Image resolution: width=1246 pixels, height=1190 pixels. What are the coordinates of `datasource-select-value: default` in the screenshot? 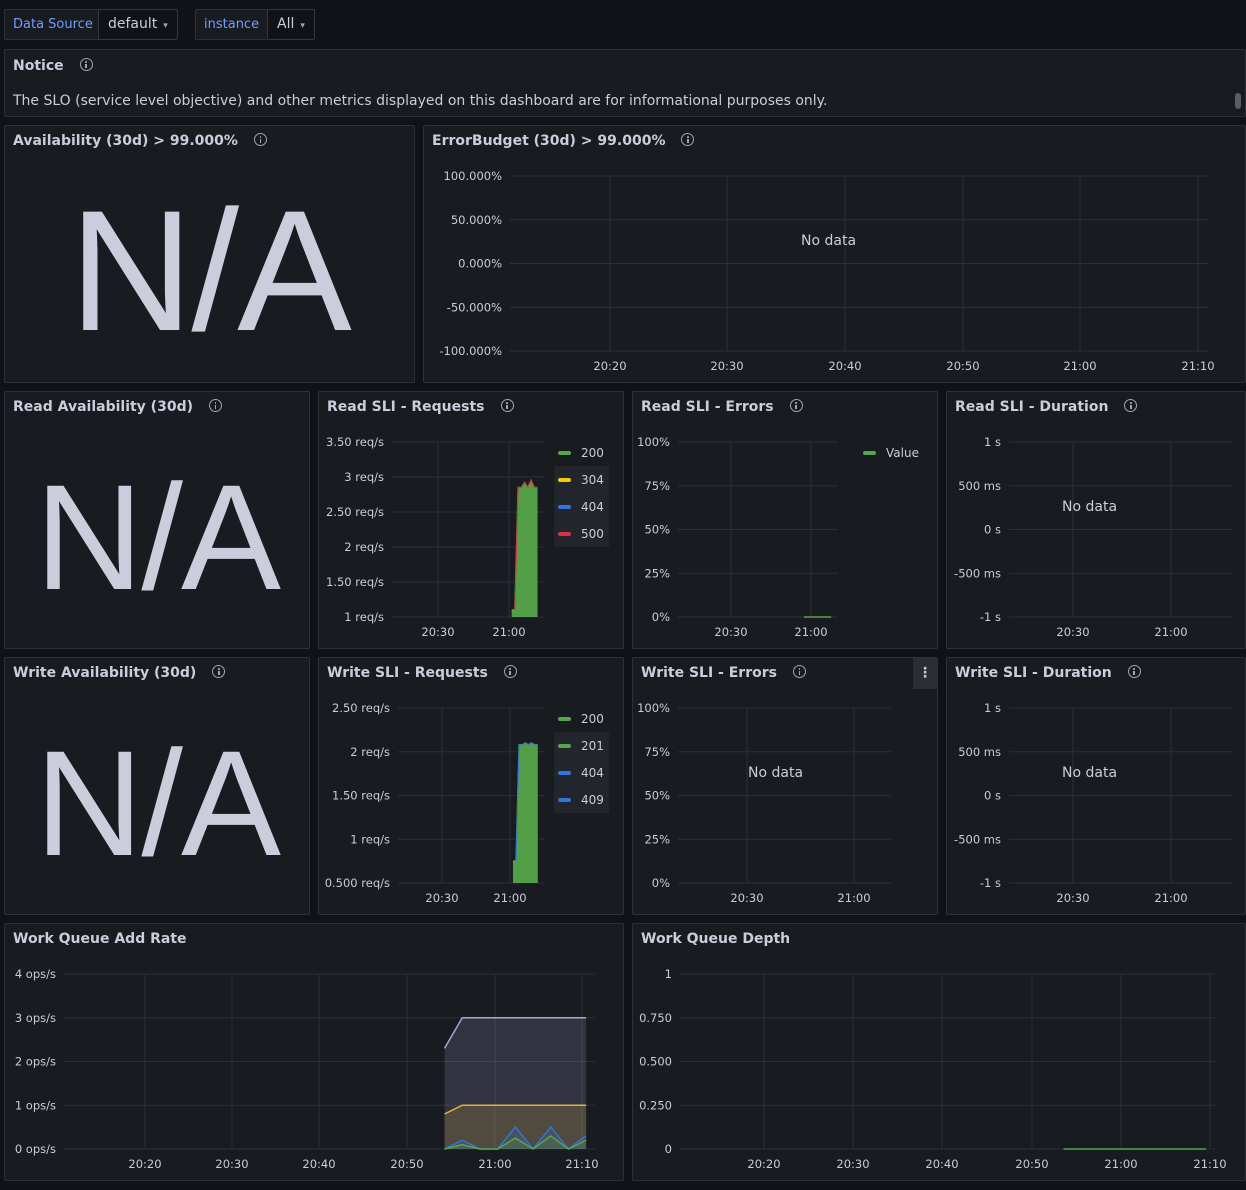 It's located at (133, 24).